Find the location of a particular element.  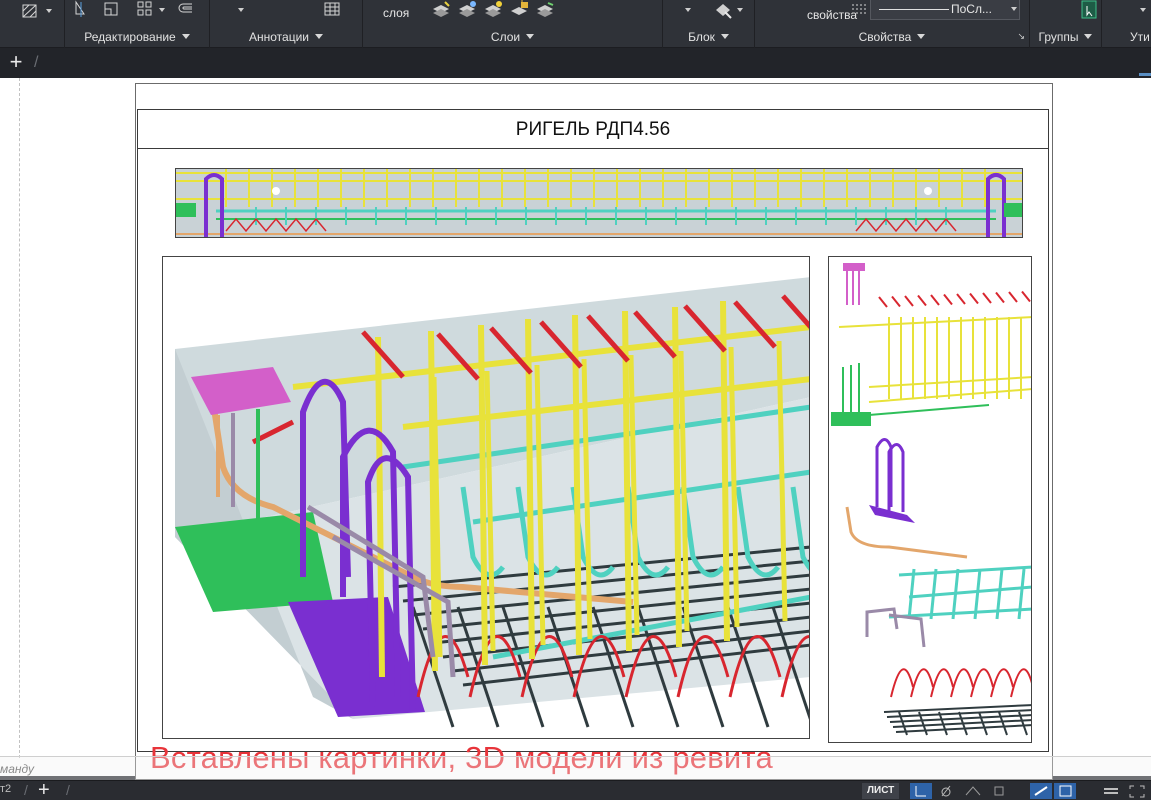

sheet-title: РИГЕЛЬ РДП4.56 is located at coordinates (593, 129).